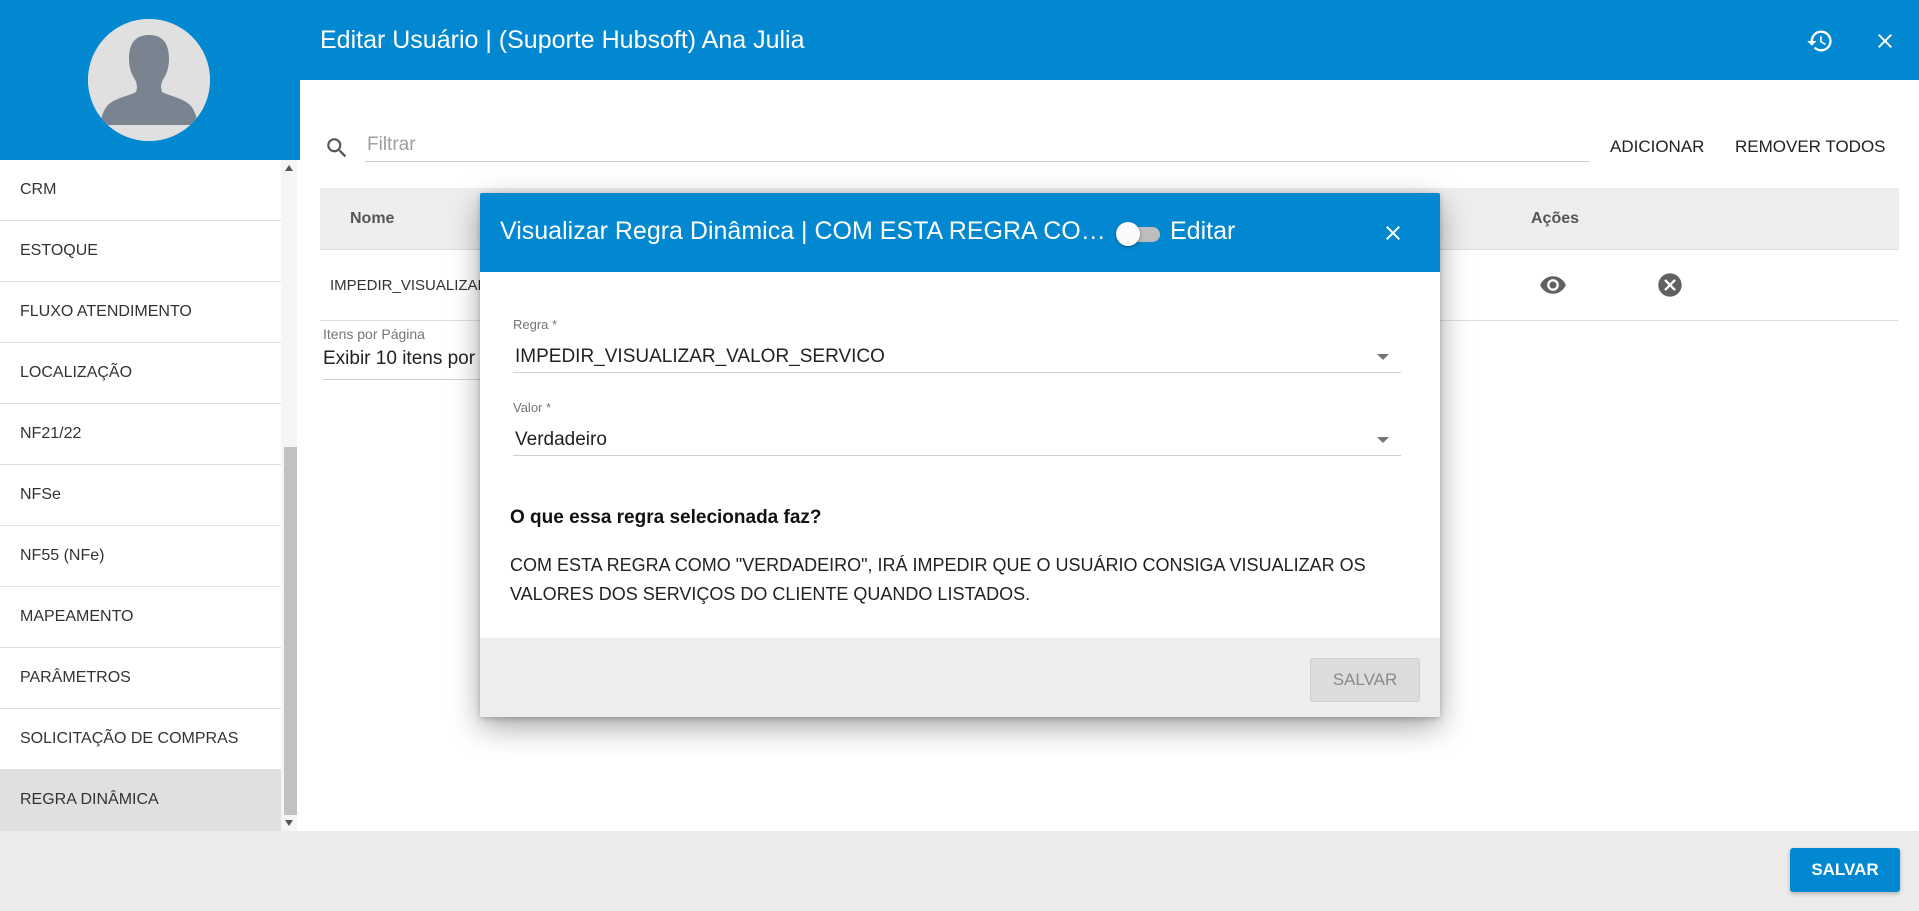 This screenshot has width=1919, height=911. What do you see at coordinates (140, 495) in the screenshot?
I see `sidebar-item-nfse: NFSe` at bounding box center [140, 495].